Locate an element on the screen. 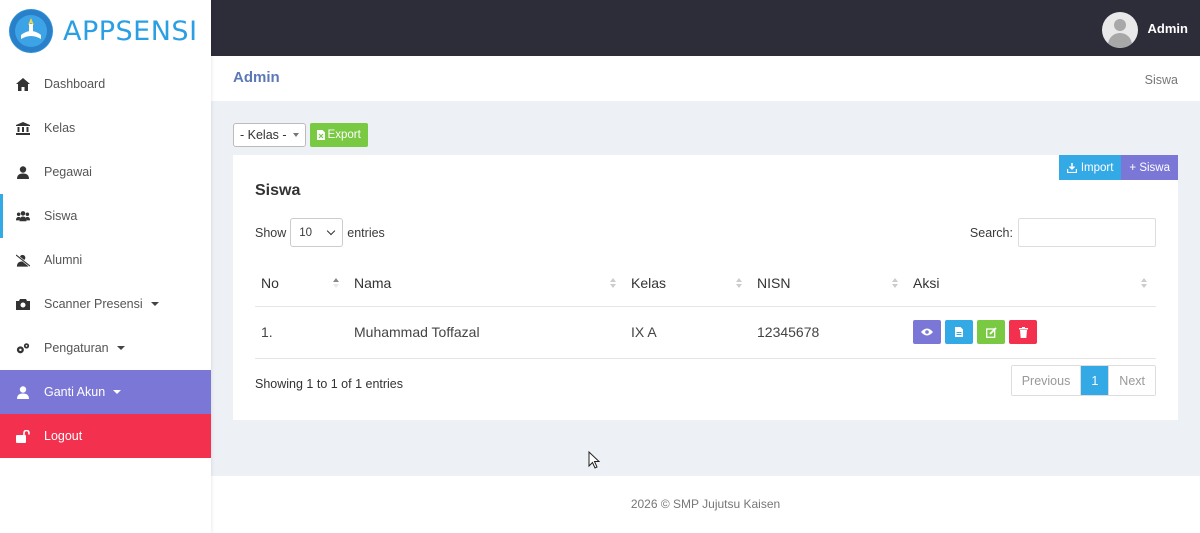  sidebar-item-ganti-akun: Ganti Akun is located at coordinates (105, 392).